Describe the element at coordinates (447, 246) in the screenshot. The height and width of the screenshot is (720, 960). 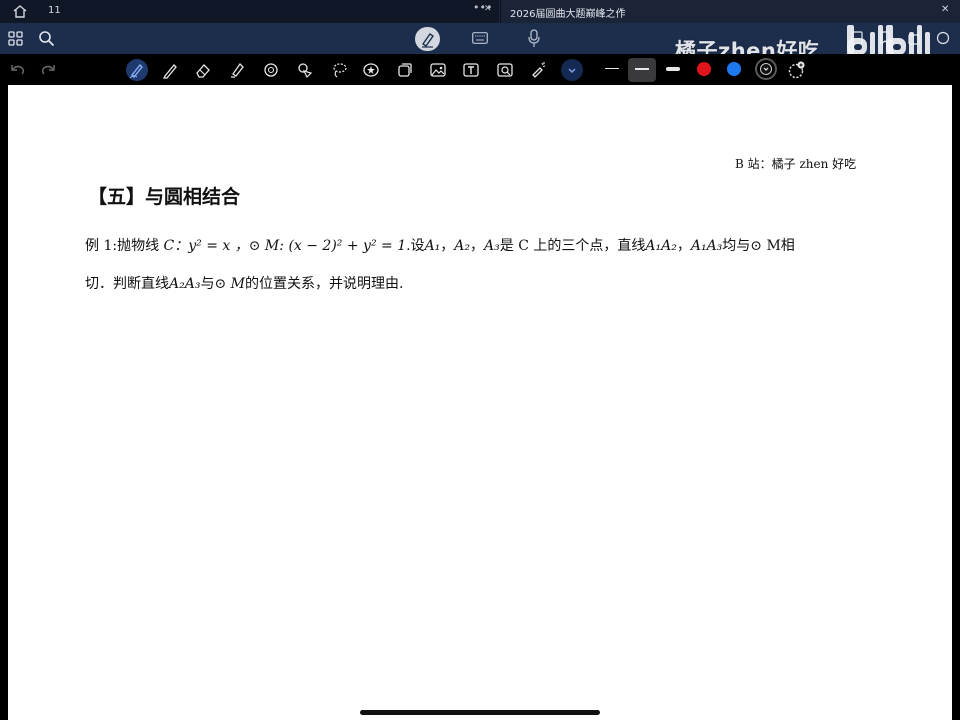
I see `comma-1: ，` at that location.